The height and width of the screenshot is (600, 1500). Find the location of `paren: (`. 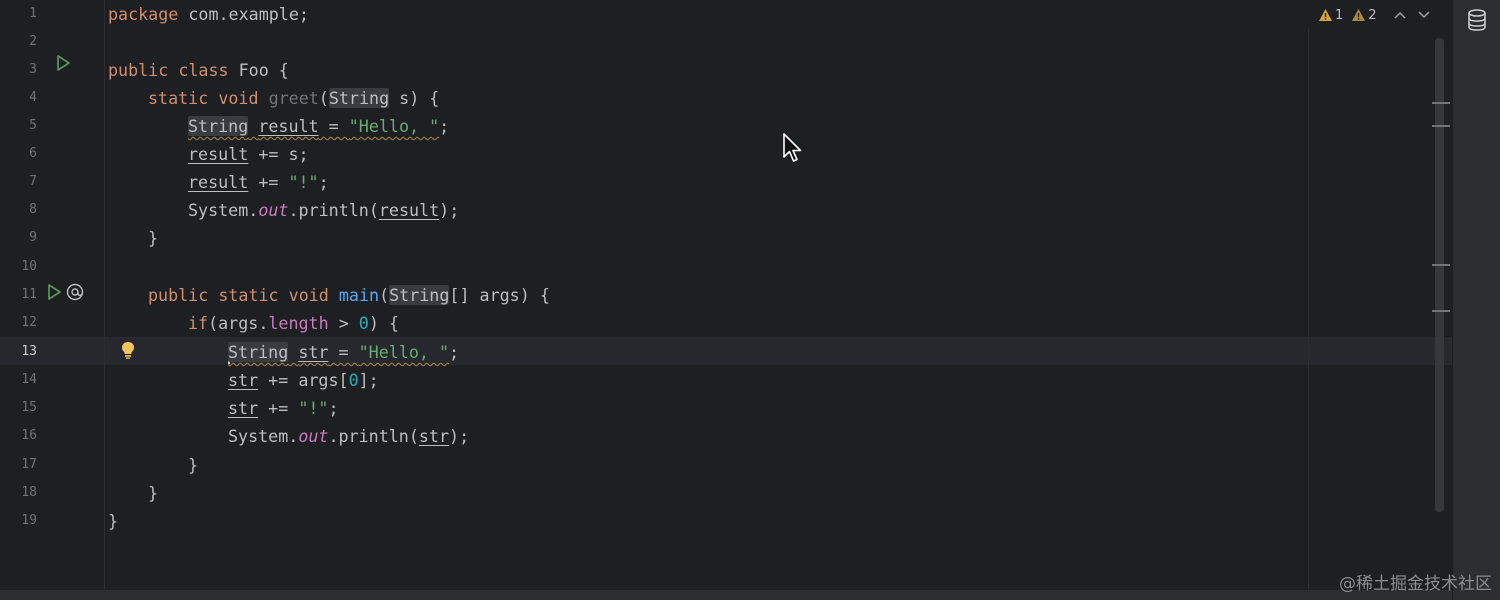

paren: ( is located at coordinates (323, 98).